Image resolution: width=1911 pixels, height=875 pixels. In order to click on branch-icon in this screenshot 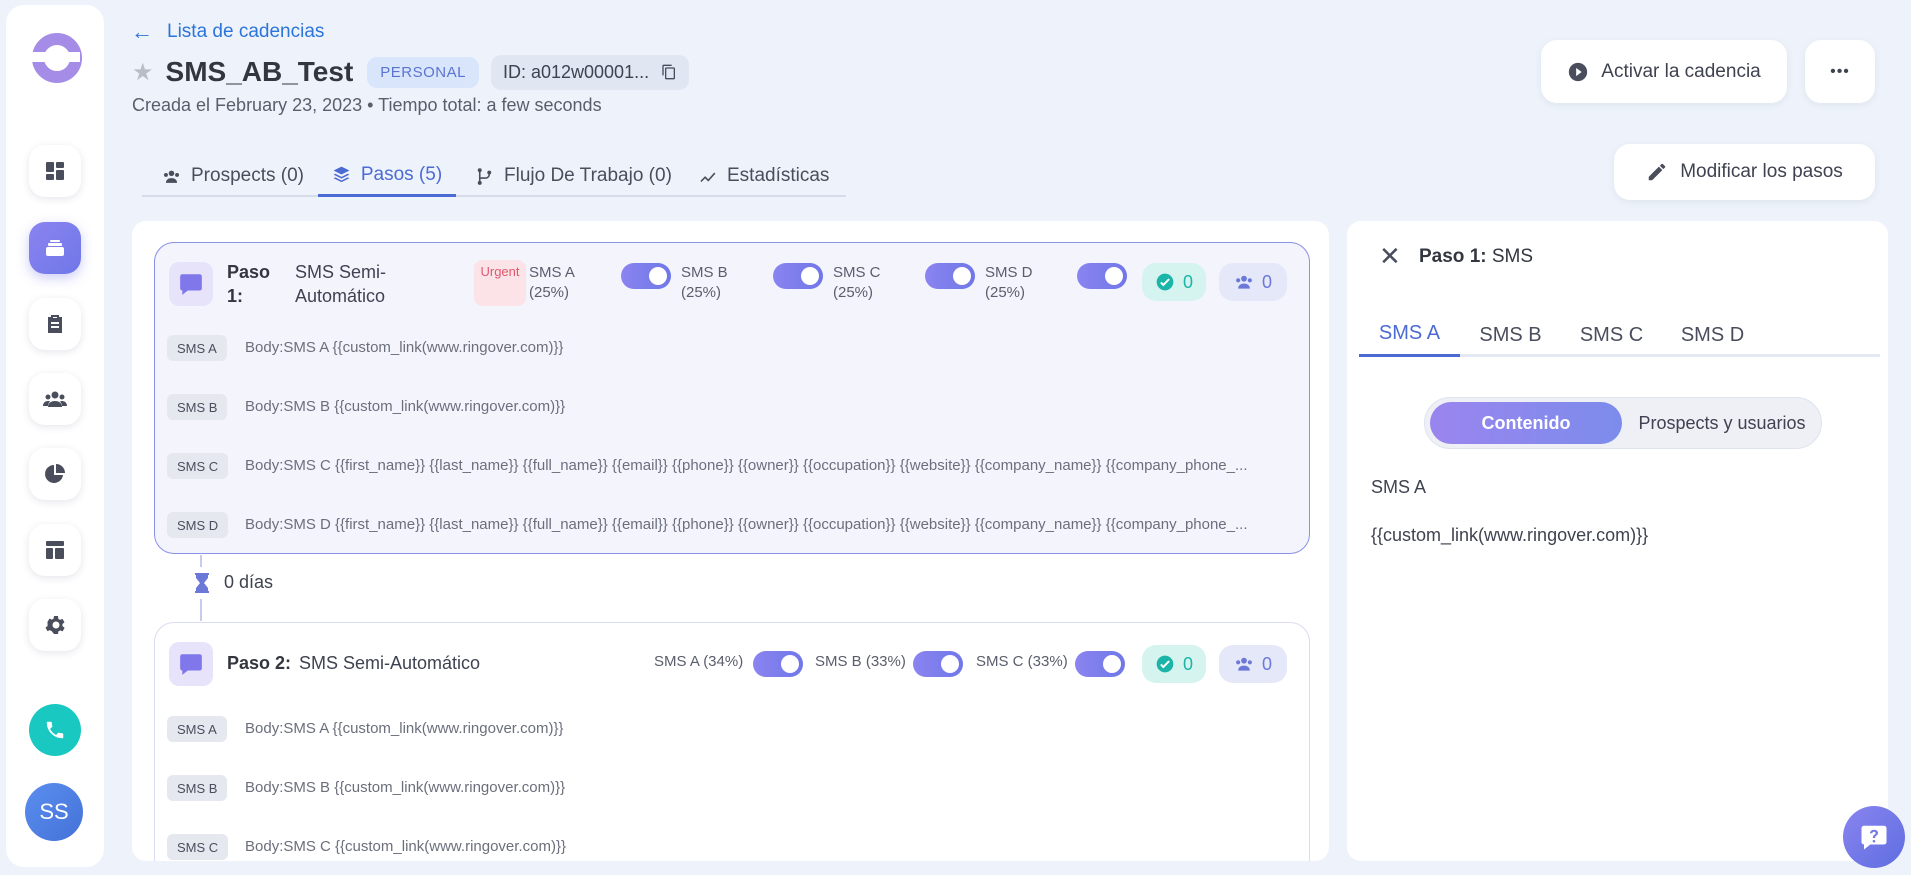, I will do `click(484, 176)`.